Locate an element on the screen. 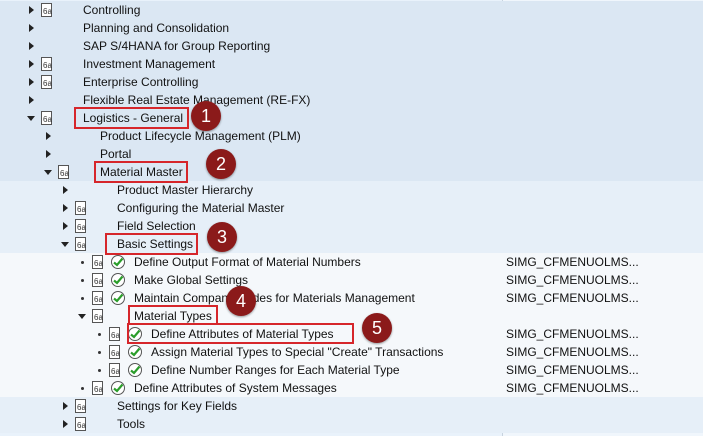 The height and width of the screenshot is (436, 703). tree-node-controlling: 6a Controlling is located at coordinates (351, 10).